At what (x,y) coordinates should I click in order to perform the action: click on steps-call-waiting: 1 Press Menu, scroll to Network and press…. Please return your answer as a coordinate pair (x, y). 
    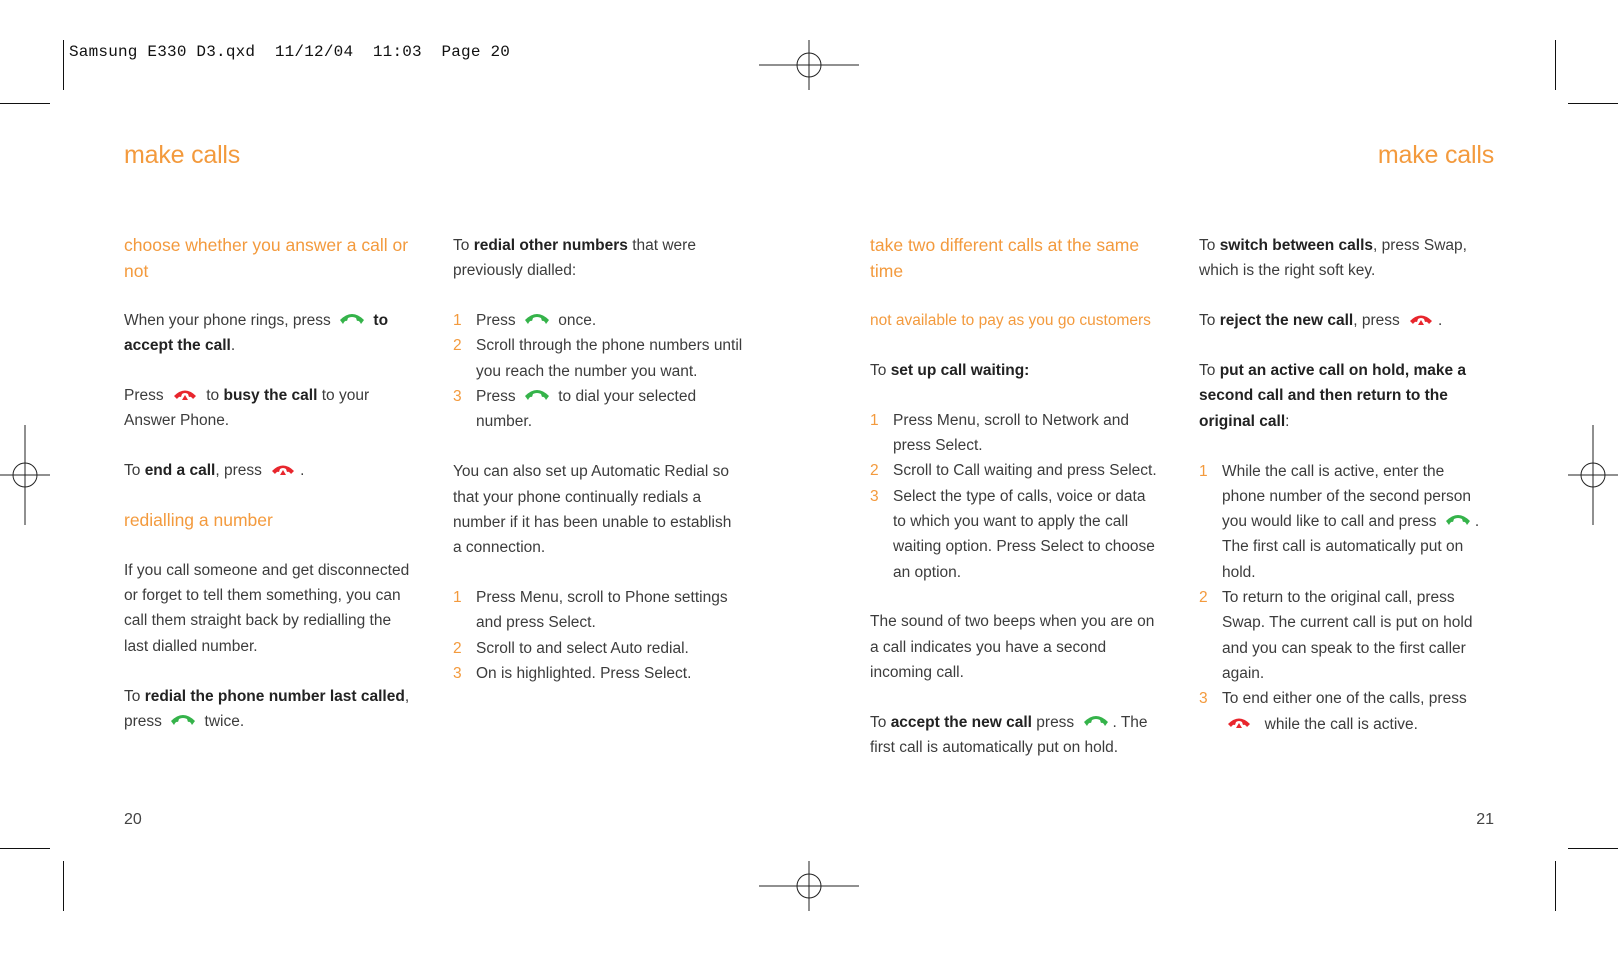
    Looking at the image, I should click on (1015, 496).